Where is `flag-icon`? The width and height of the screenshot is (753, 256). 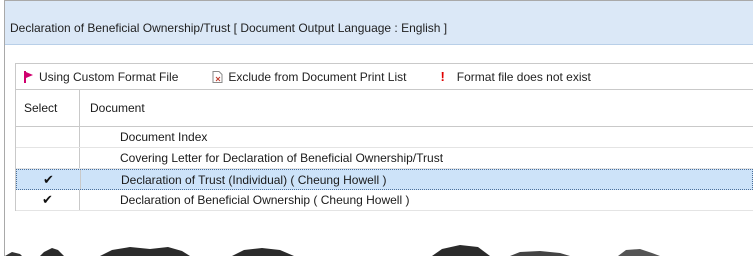
flag-icon is located at coordinates (28, 76).